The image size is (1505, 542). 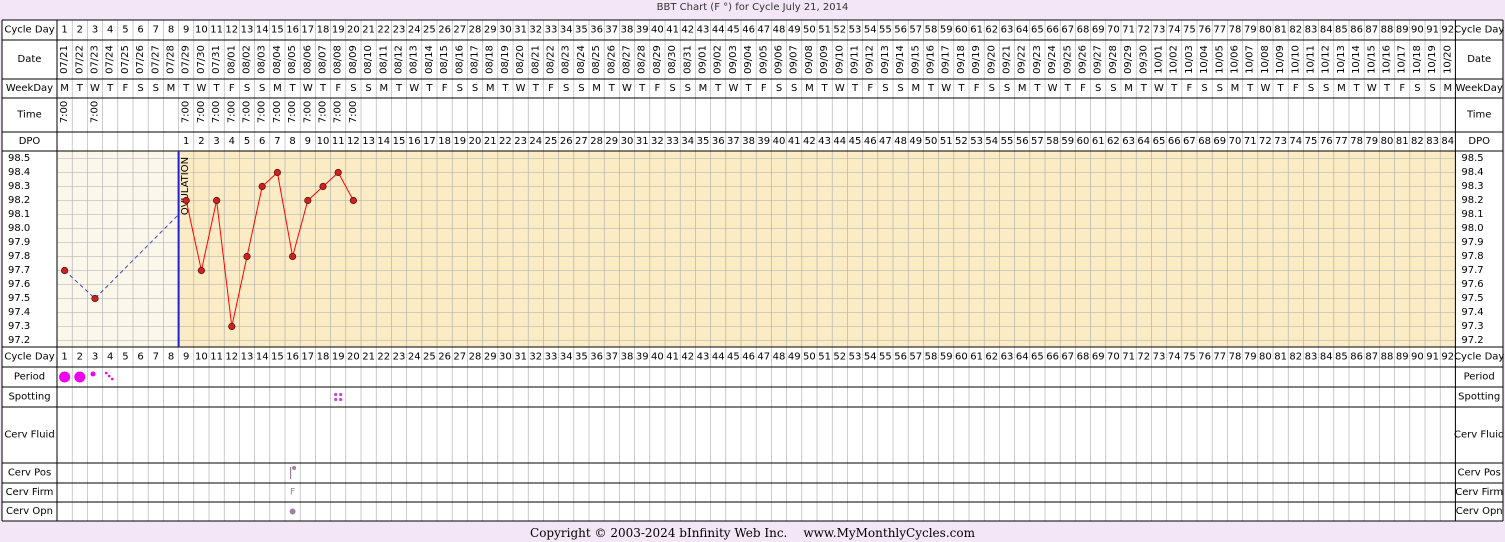 What do you see at coordinates (1311, 141) in the screenshot?
I see `dpo-cell: 75` at bounding box center [1311, 141].